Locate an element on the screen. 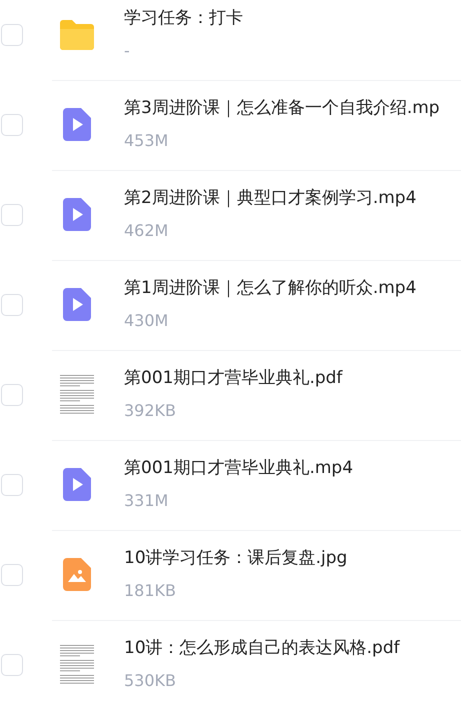 This screenshot has height=705, width=461. file-name: 第1周进阶课｜怎么了解你的听众.mp4 is located at coordinates (270, 288).